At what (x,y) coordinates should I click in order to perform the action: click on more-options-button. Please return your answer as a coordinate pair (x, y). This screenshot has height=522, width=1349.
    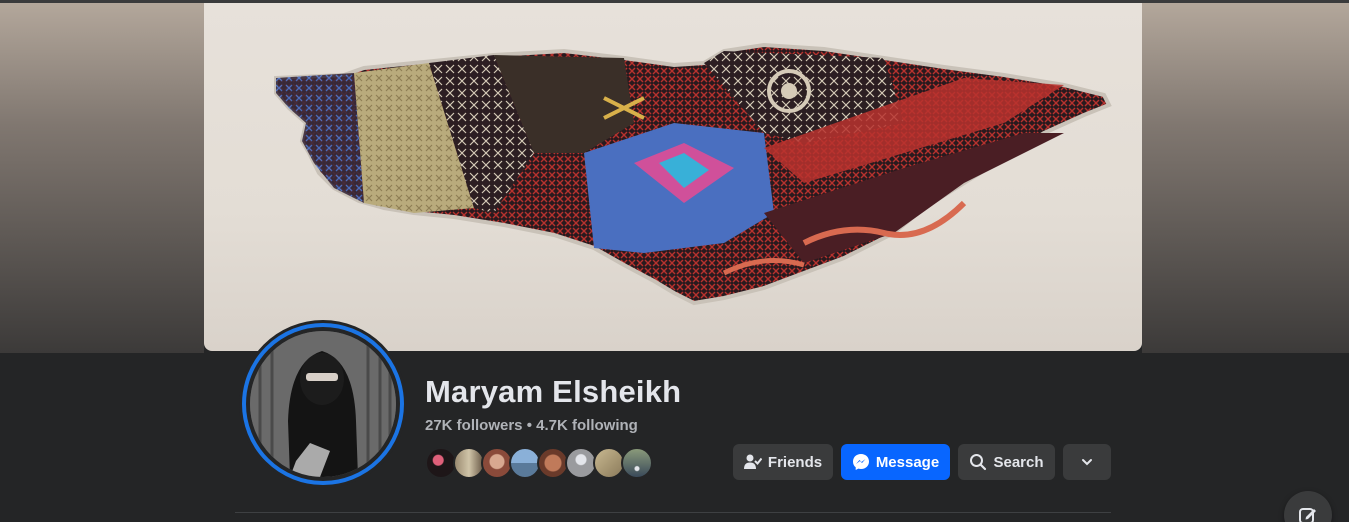
    Looking at the image, I should click on (1087, 462).